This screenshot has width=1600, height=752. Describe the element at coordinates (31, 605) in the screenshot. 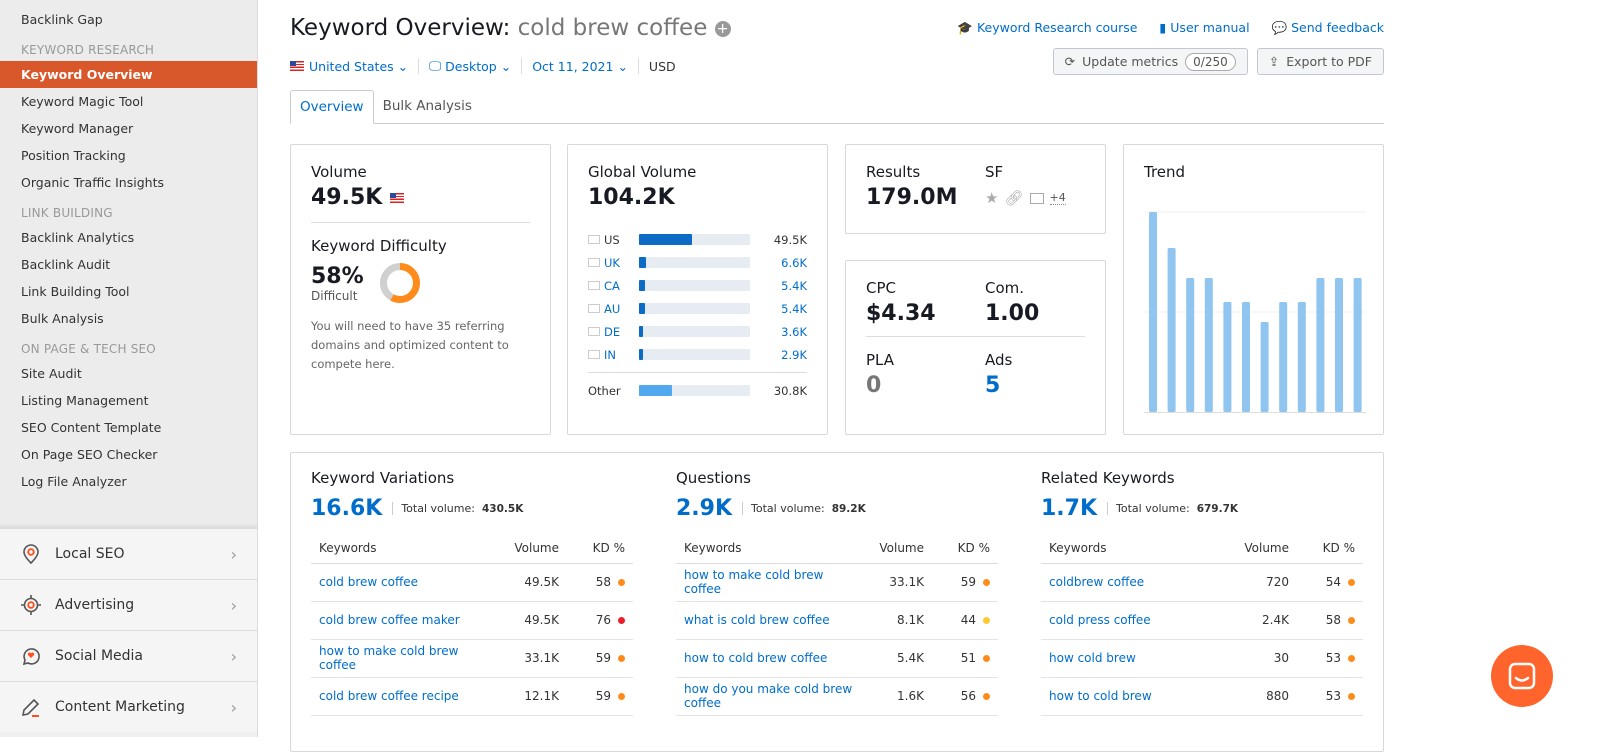

I see `target-icon` at that location.